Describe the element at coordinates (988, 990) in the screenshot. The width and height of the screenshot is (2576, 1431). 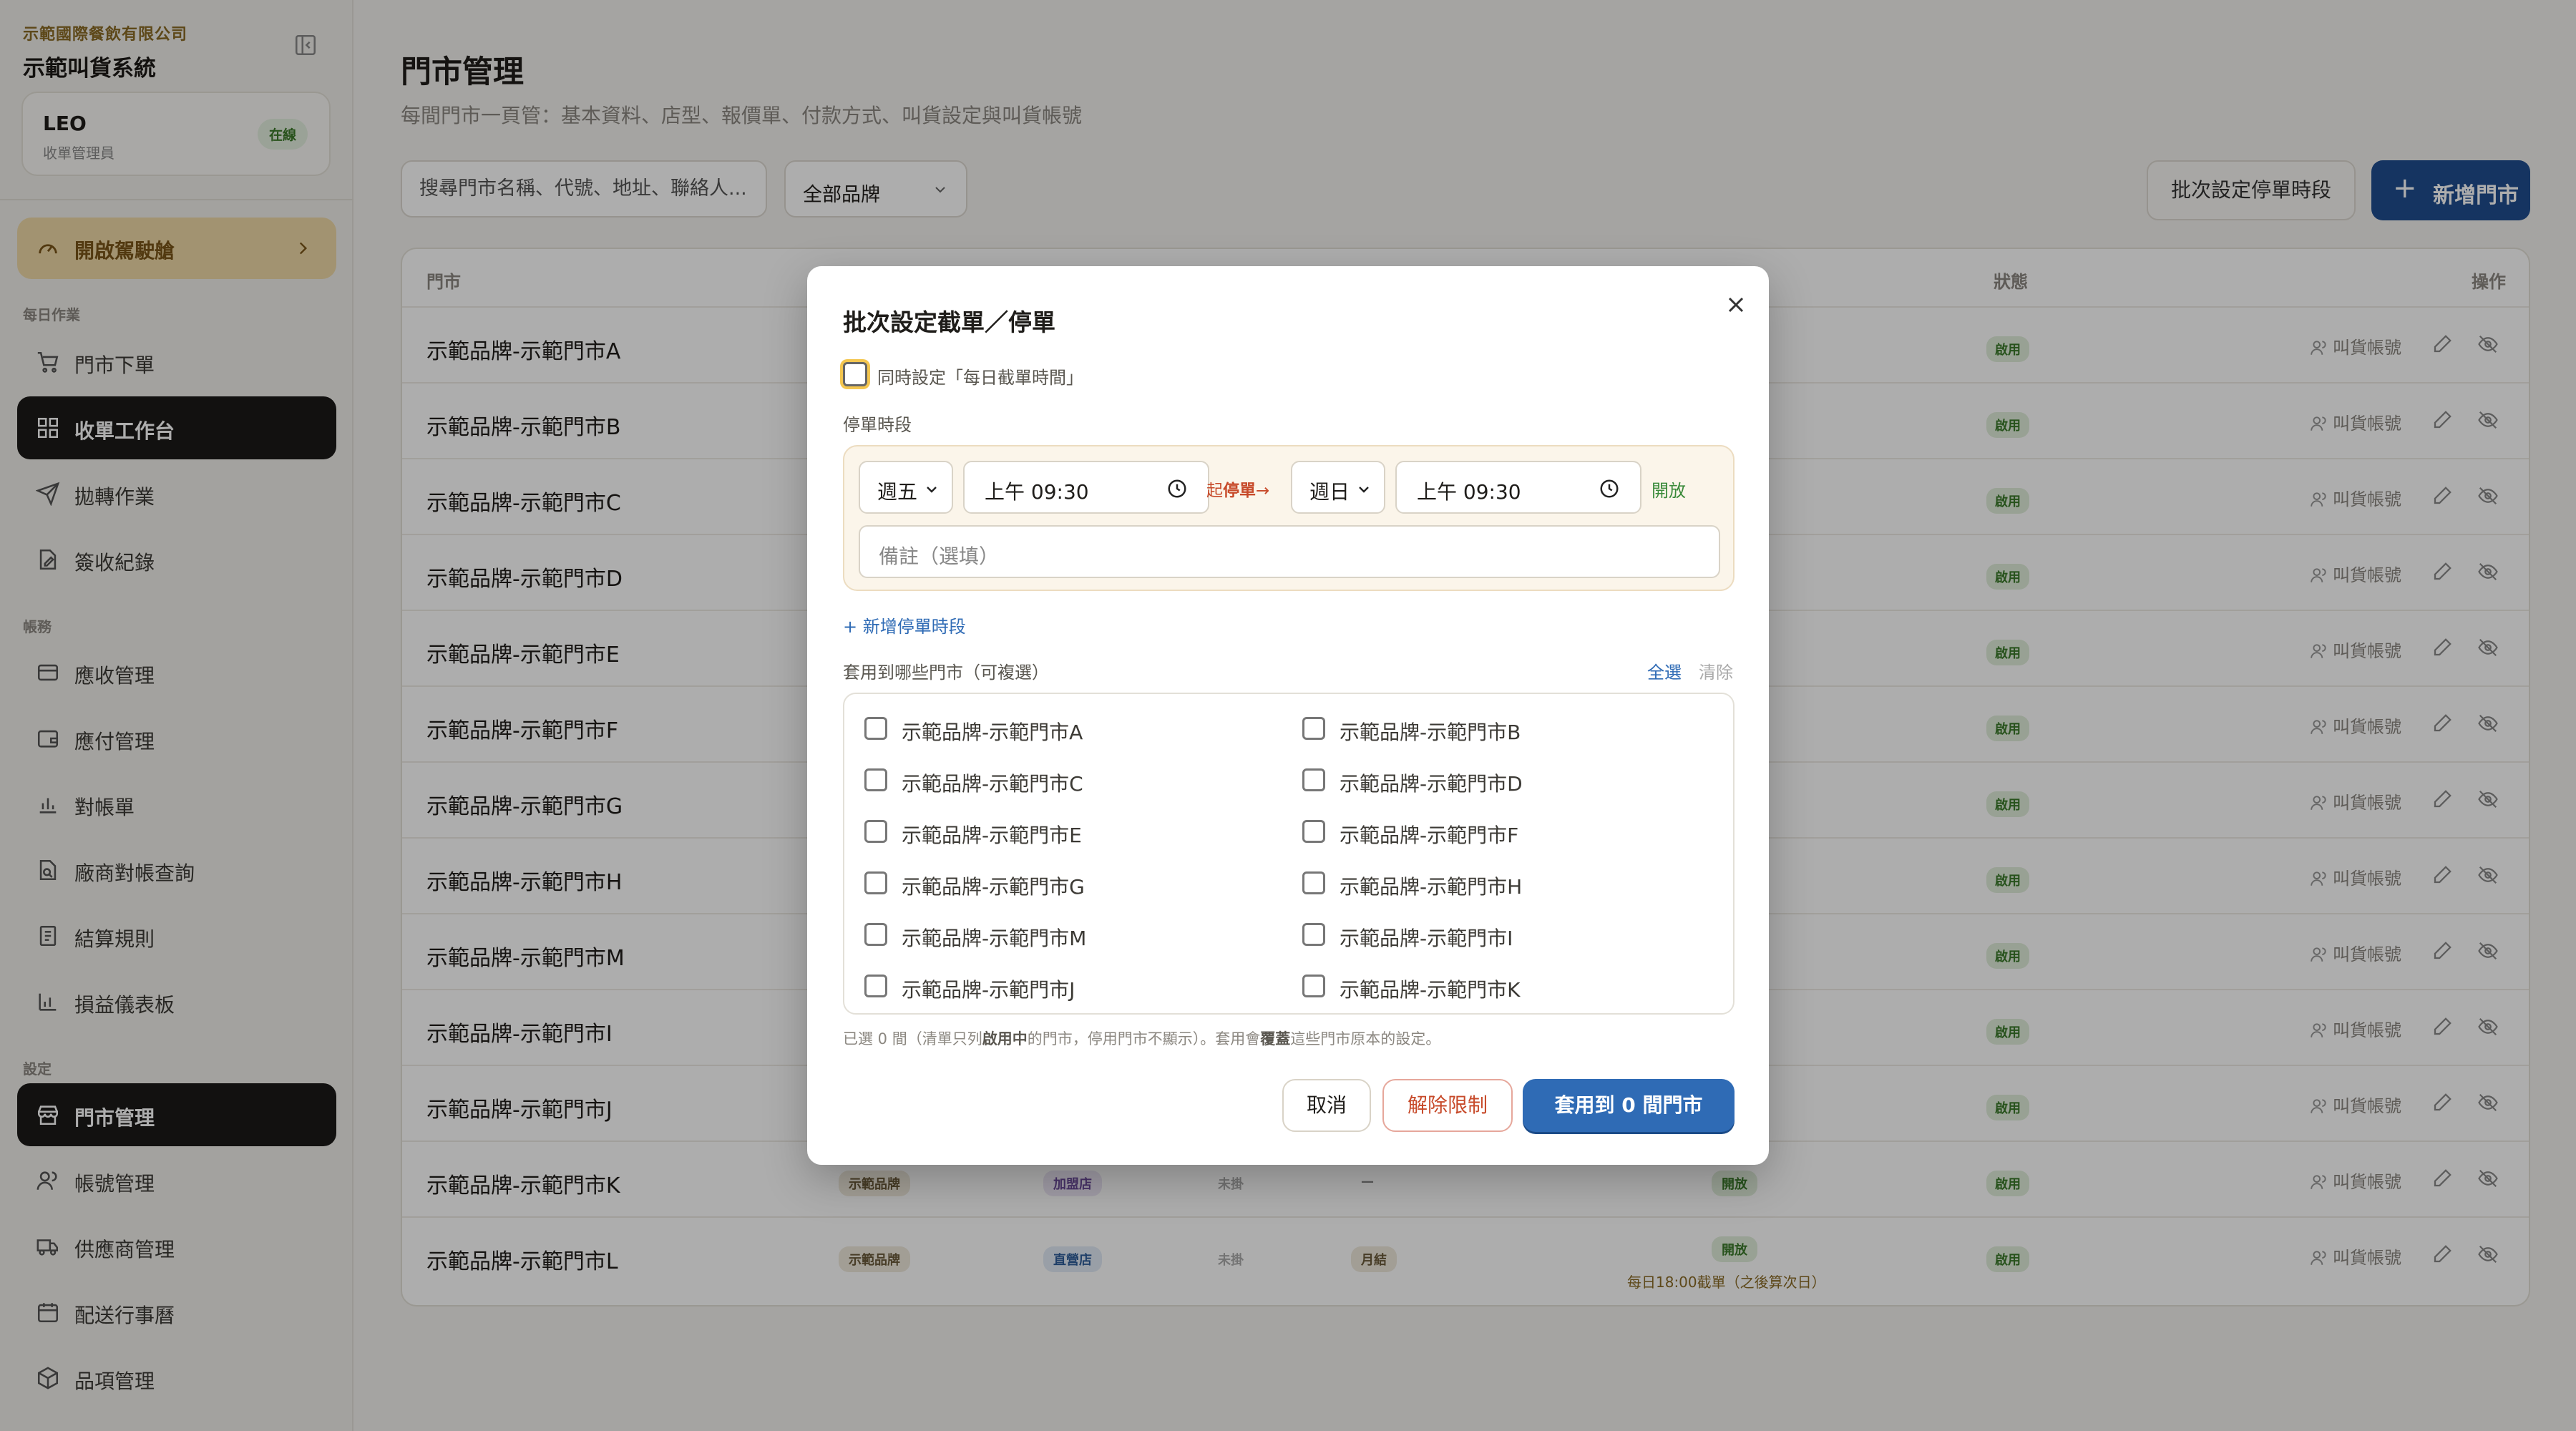
I see `store-option-label: 示範品牌-示範門市J` at that location.